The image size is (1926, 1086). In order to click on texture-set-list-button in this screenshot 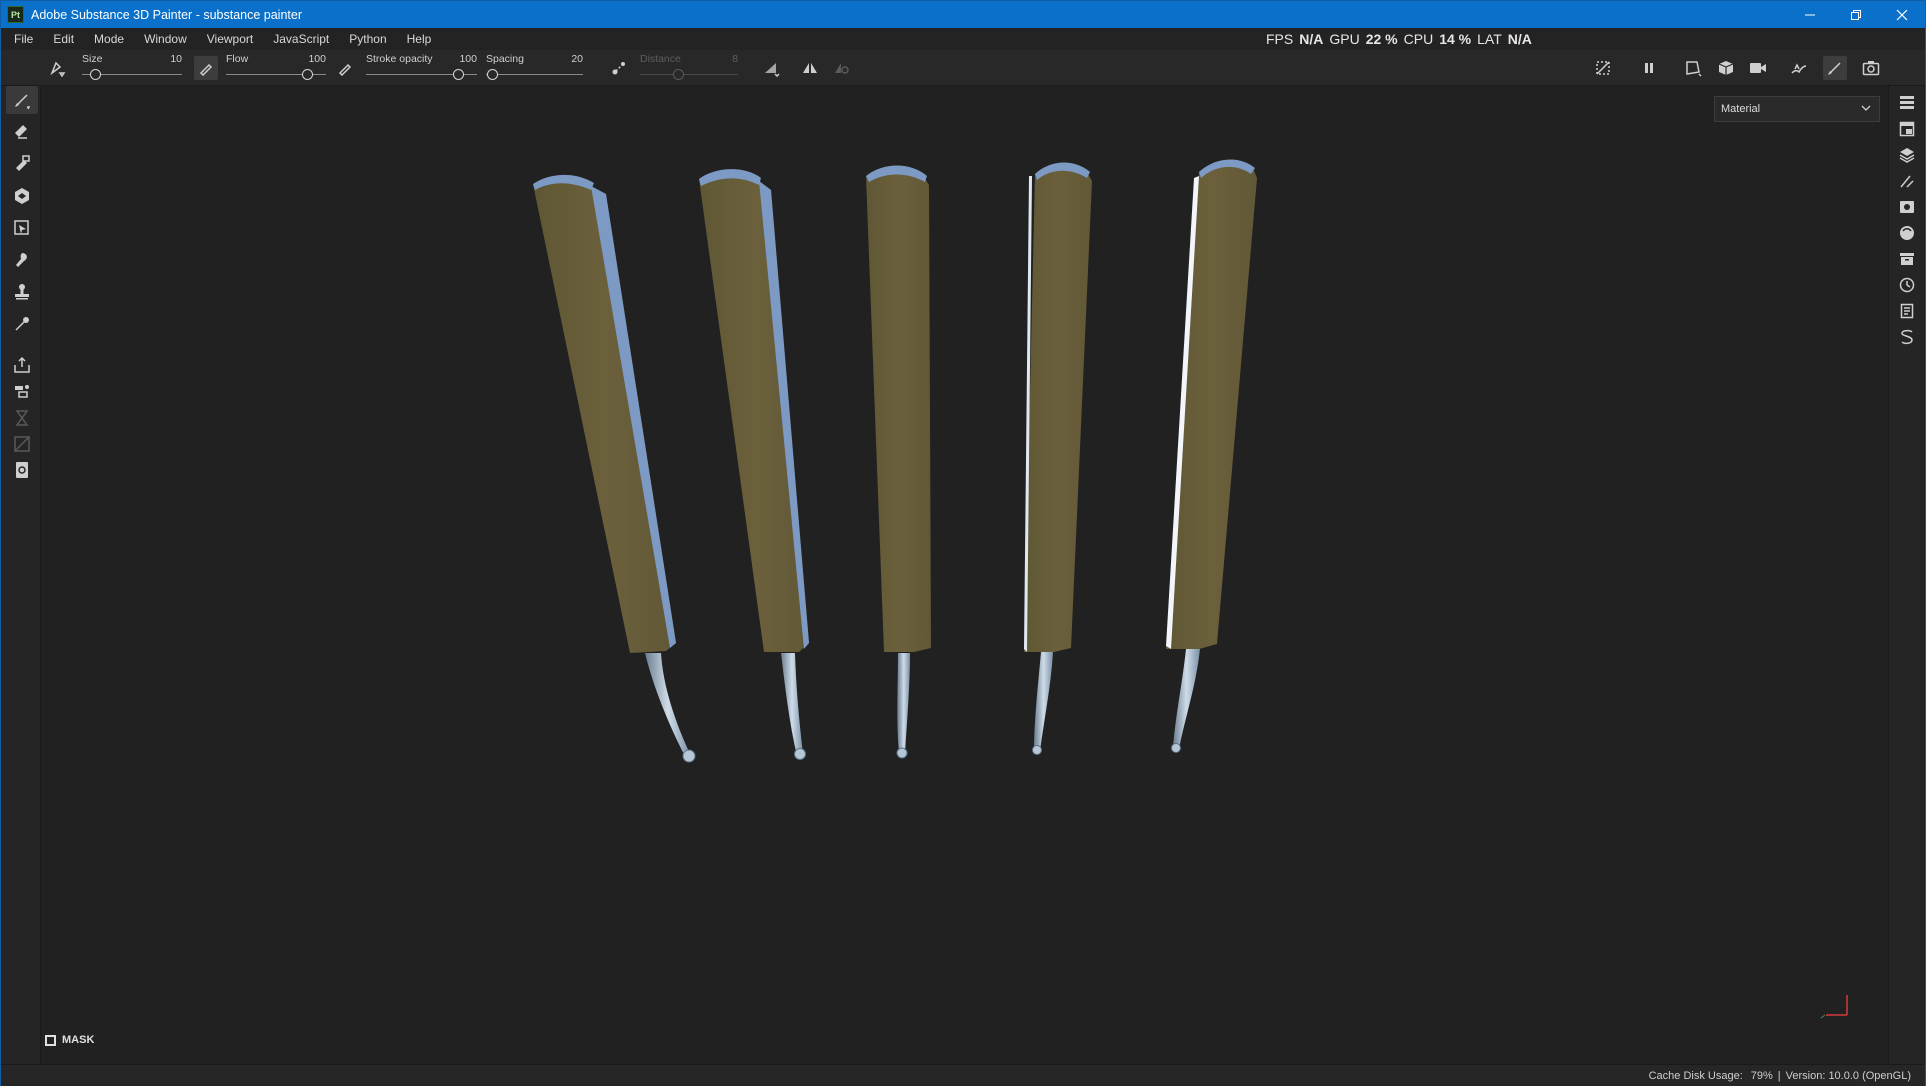, I will do `click(1907, 103)`.